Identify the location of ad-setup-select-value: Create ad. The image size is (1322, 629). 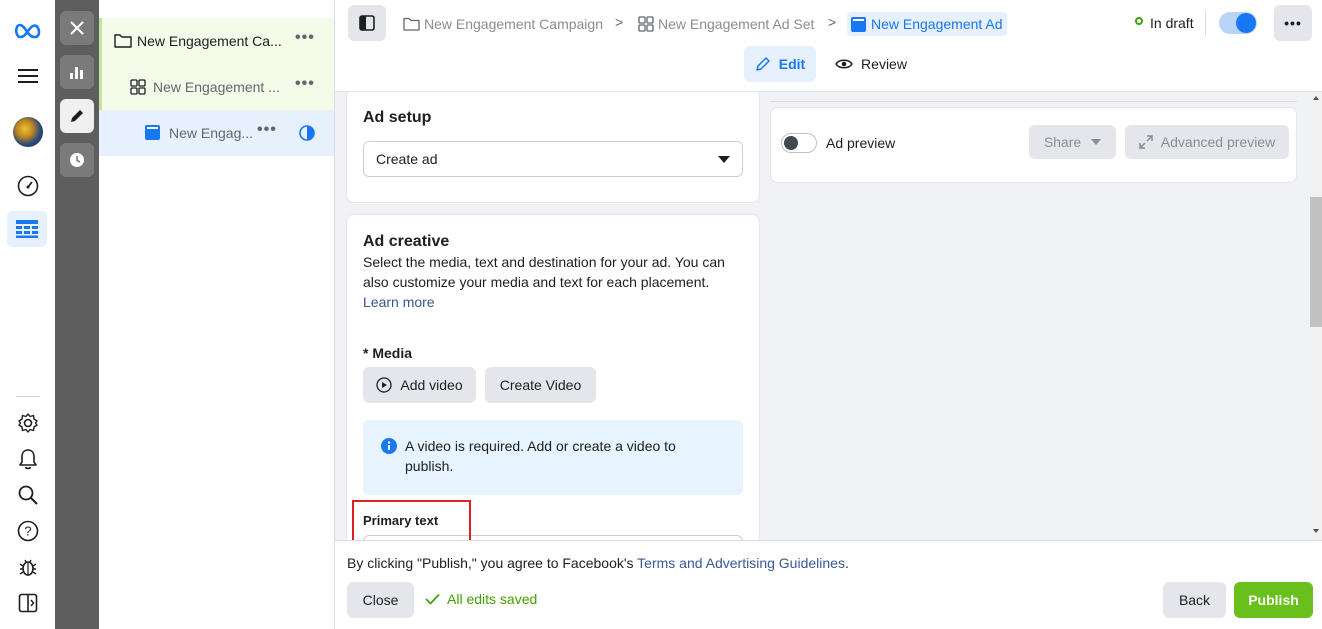
(407, 159).